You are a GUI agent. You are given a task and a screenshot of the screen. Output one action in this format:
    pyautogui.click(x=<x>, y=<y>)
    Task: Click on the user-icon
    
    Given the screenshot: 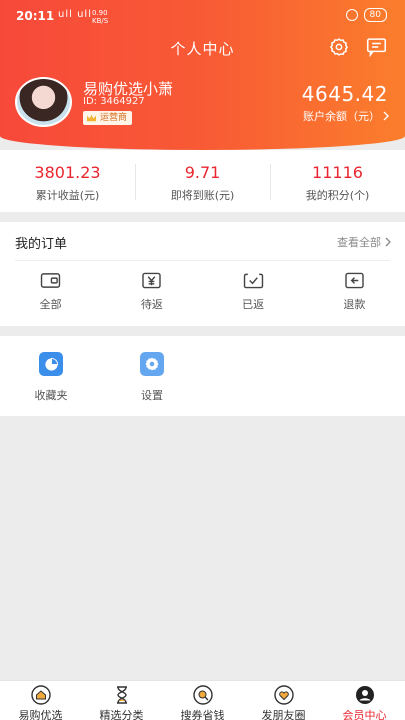 What is the action you would take?
    pyautogui.click(x=364, y=695)
    